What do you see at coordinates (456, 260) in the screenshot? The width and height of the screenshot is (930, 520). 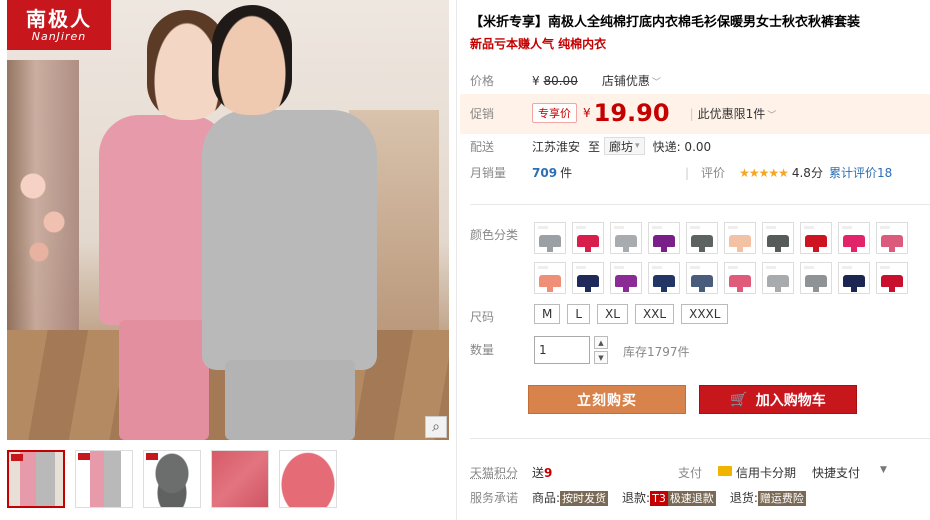 I see `column-divider` at bounding box center [456, 260].